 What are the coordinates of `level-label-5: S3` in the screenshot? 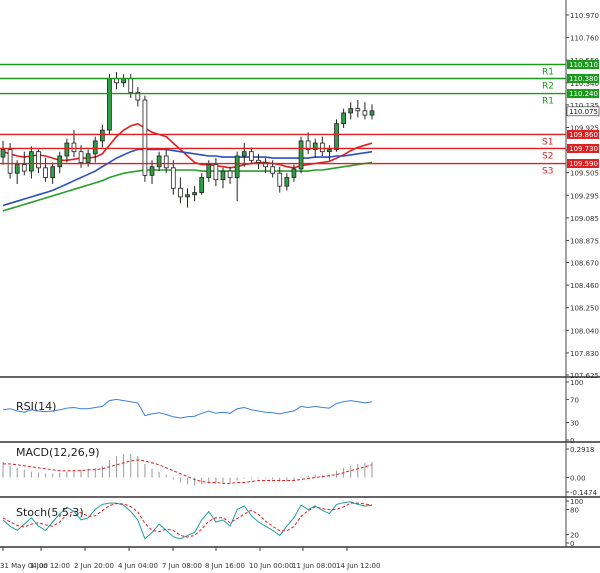 It's located at (547, 172).